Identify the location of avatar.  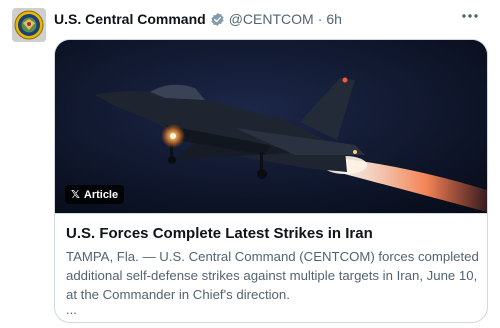
(29, 25).